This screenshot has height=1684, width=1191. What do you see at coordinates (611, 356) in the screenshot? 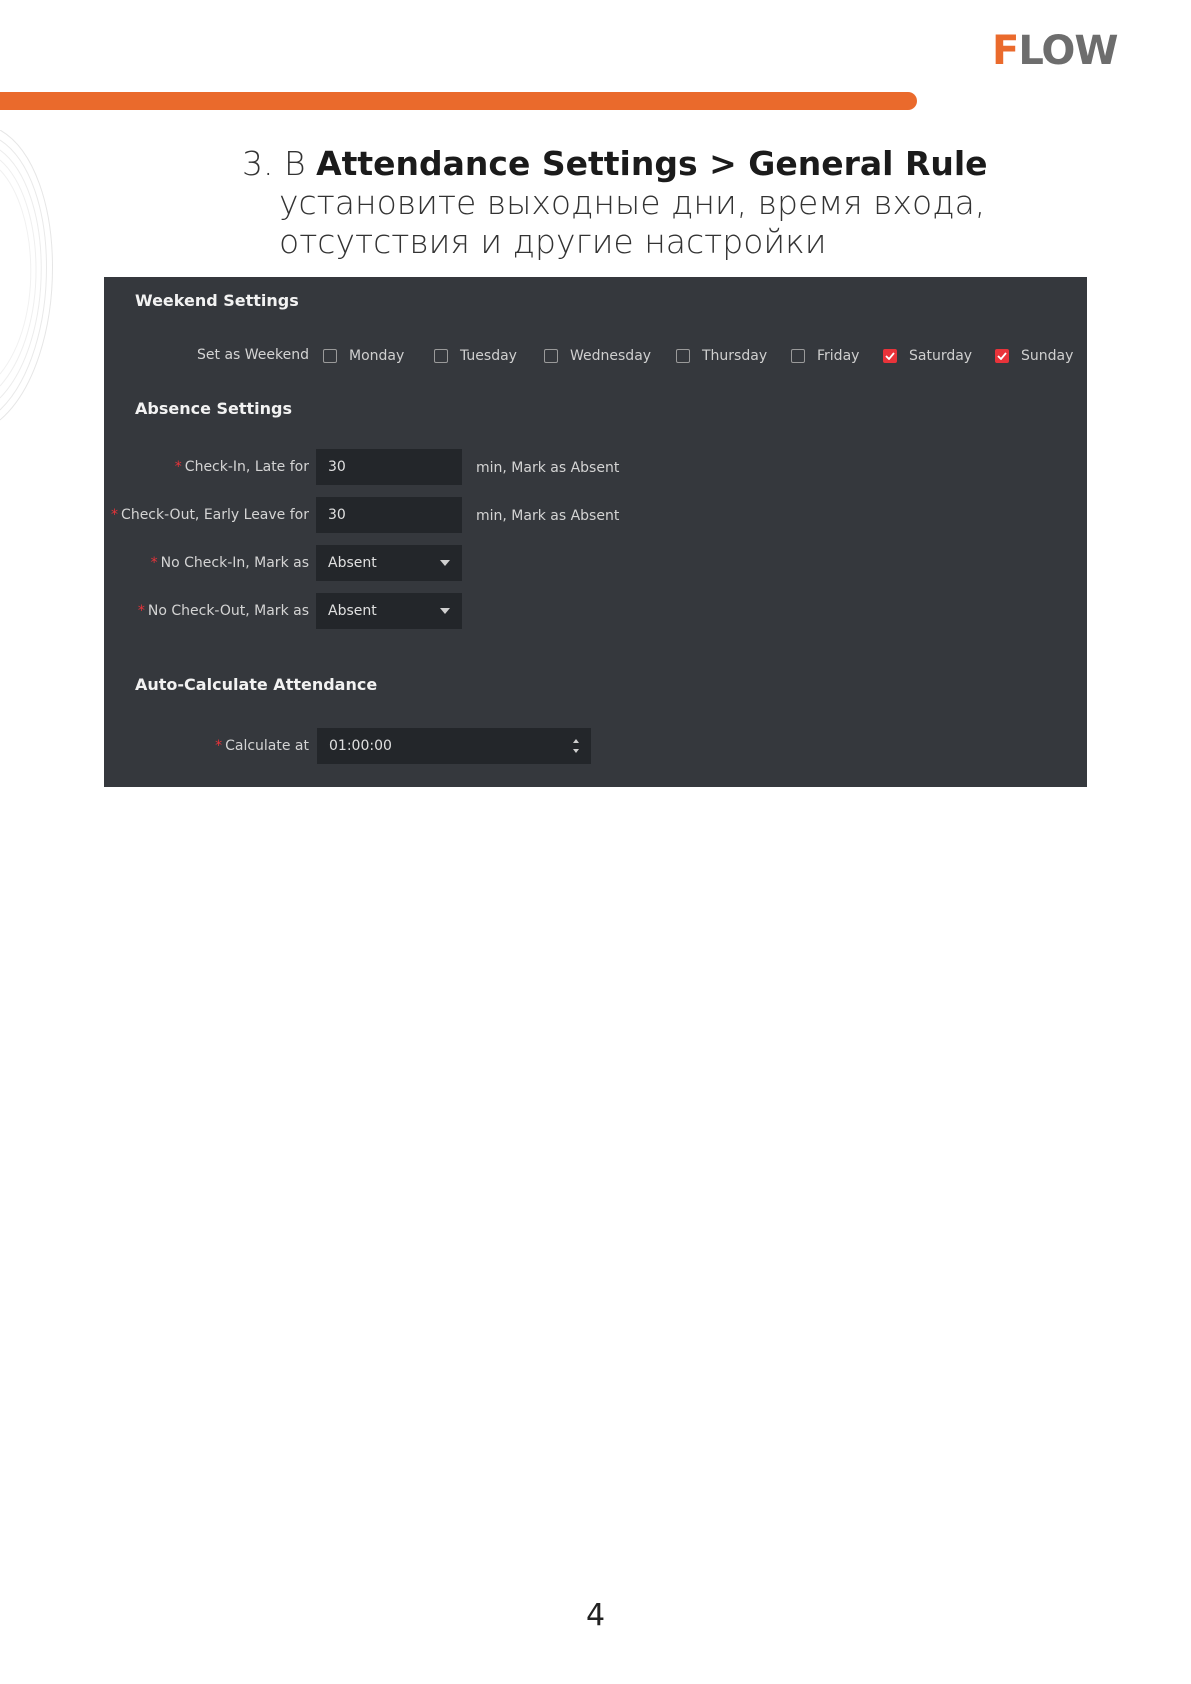
I see `day-label: Wednesday` at bounding box center [611, 356].